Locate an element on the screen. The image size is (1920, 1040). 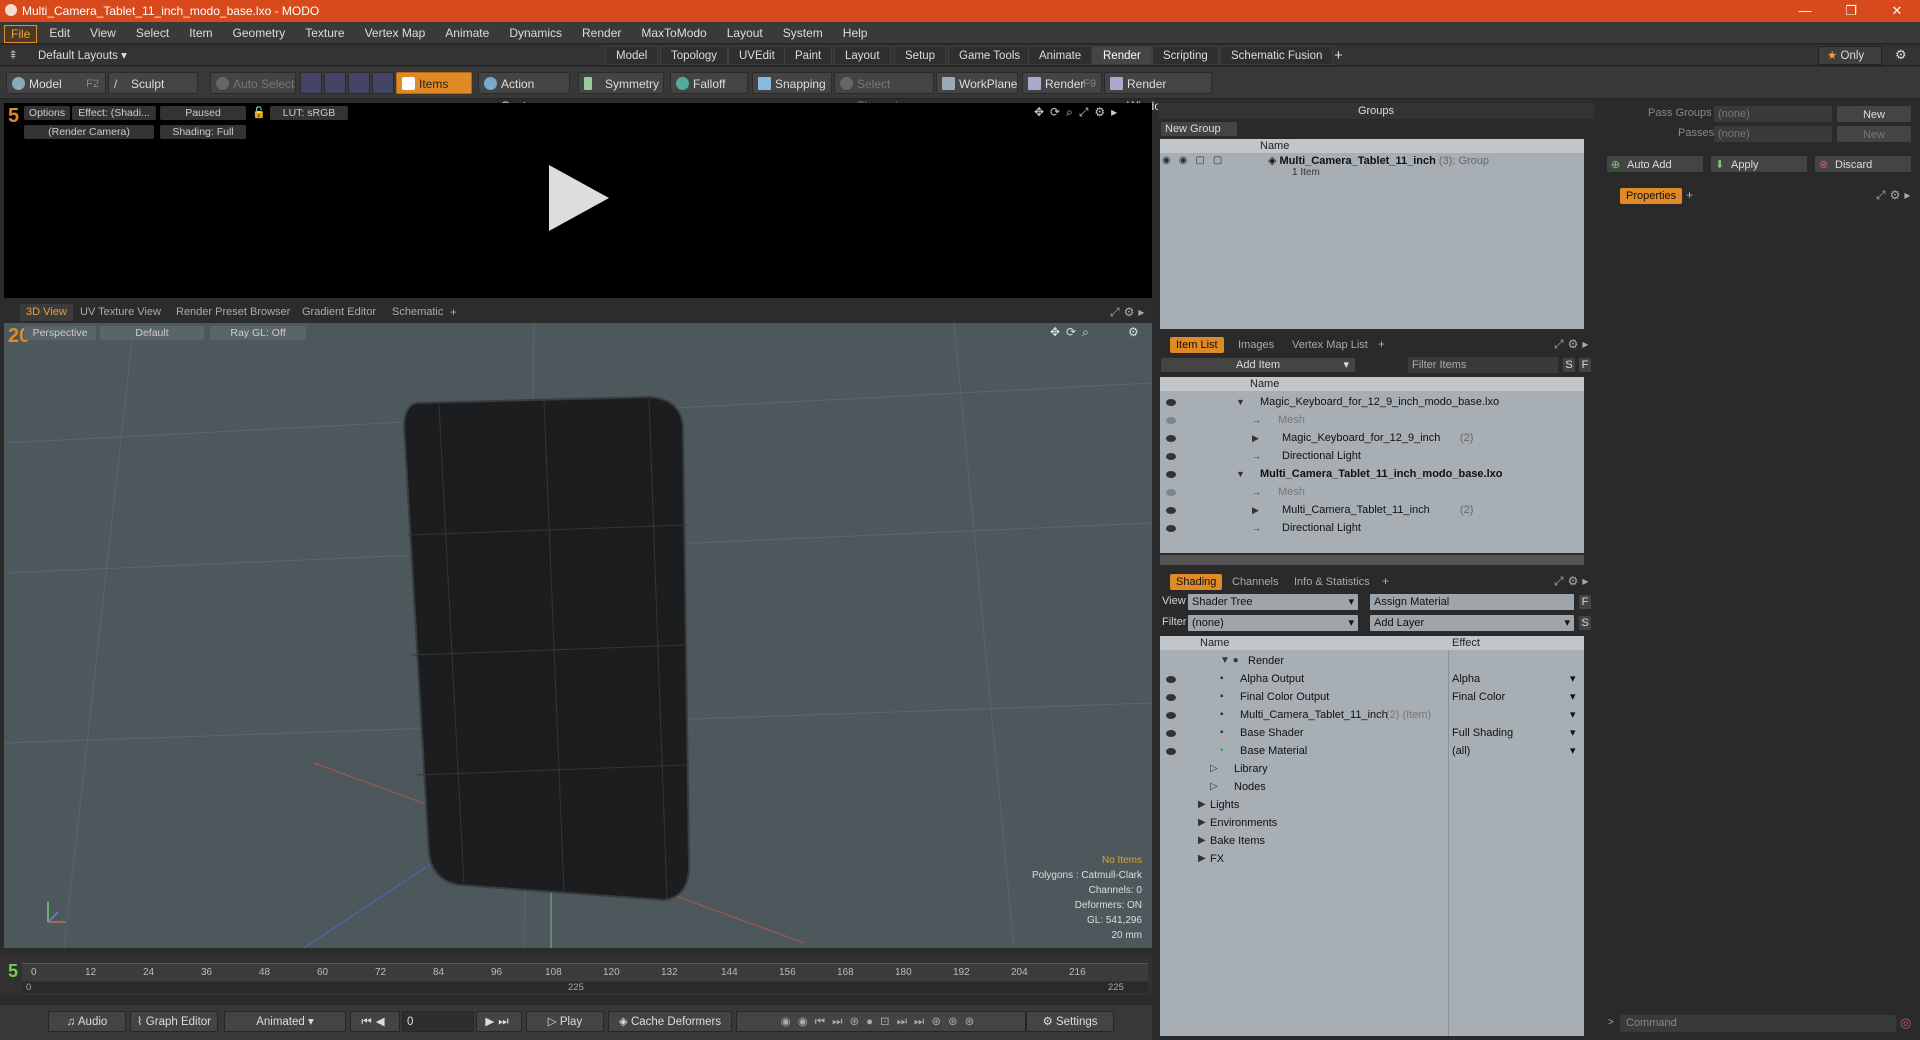
tab-render-preset-browser: Render Preset Browser is located at coordinates (233, 312).